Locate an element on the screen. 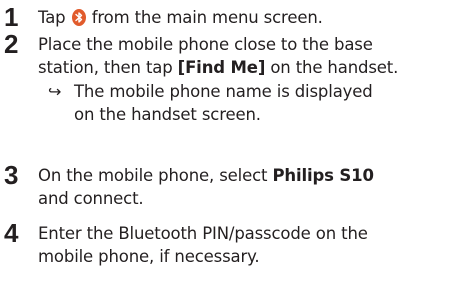 This screenshot has width=468, height=302. step-text-post: from the main menu screen. is located at coordinates (207, 17).